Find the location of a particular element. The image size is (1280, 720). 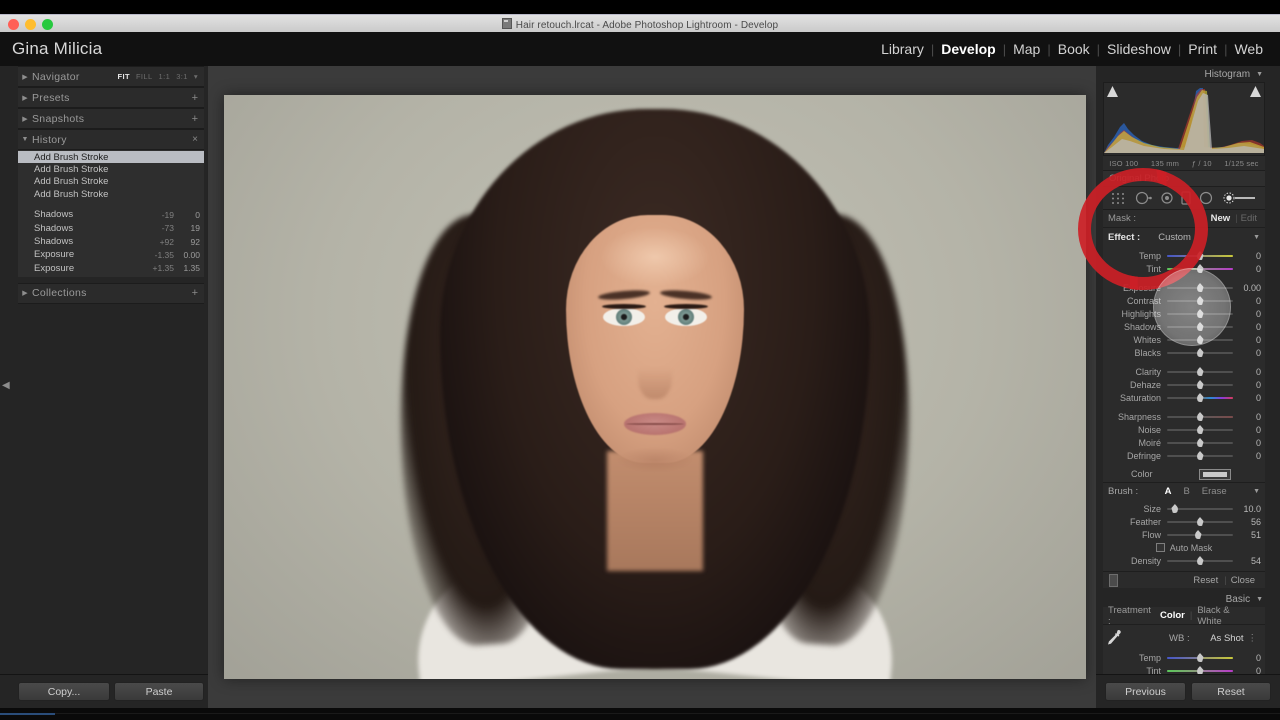

adjustment-brush-icon is located at coordinates (1239, 198).